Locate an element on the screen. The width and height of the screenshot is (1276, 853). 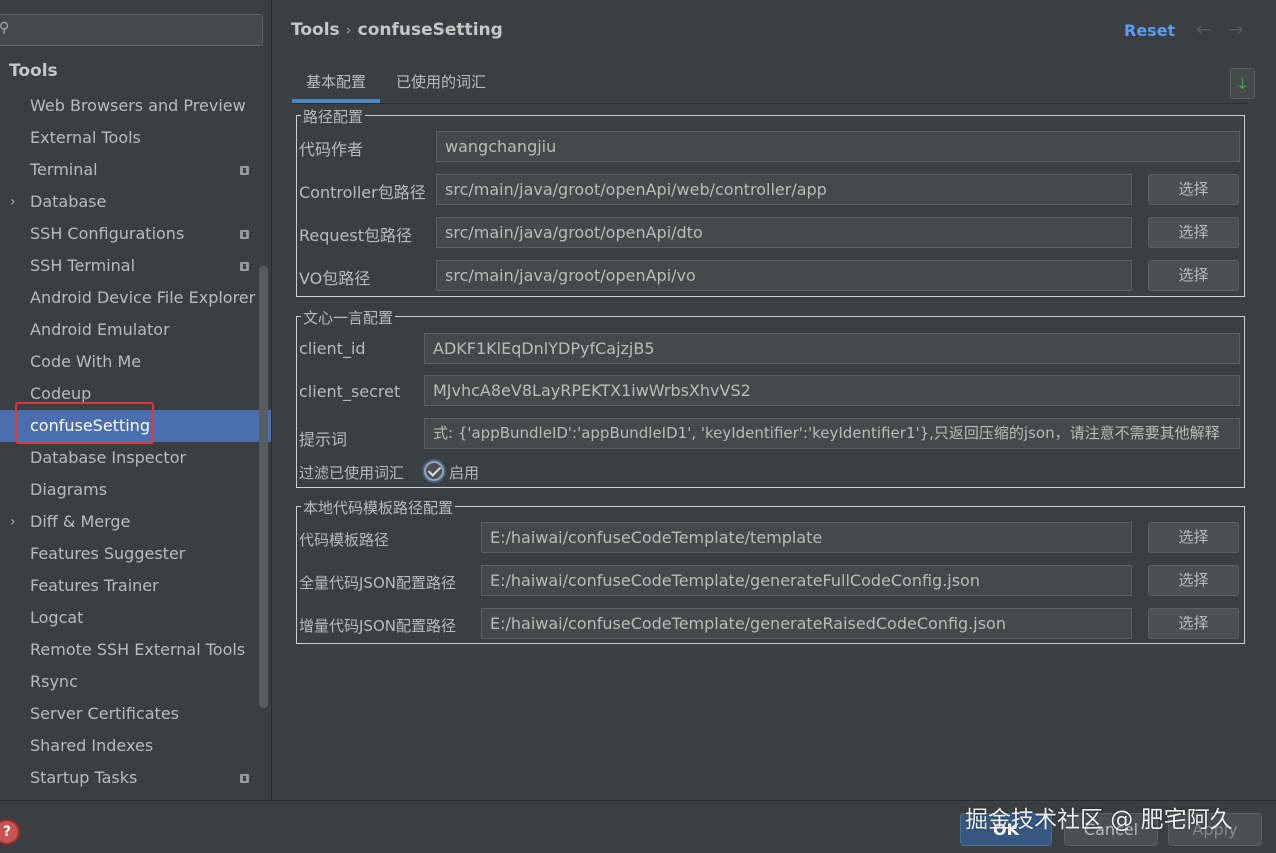
help-icon: ? is located at coordinates (10, 832).